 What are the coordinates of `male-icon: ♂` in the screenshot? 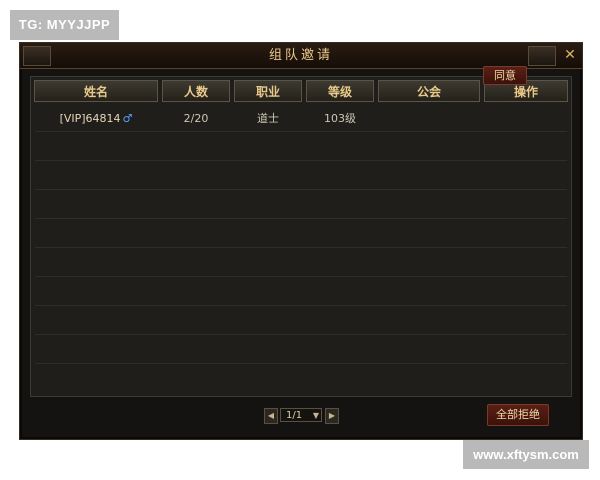 It's located at (127, 118).